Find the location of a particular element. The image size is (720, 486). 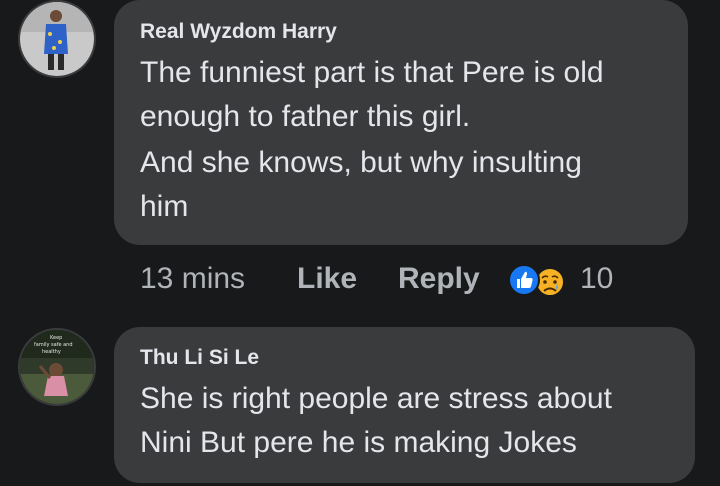

comment-author: Real Wyzdom Harry is located at coordinates (238, 32).